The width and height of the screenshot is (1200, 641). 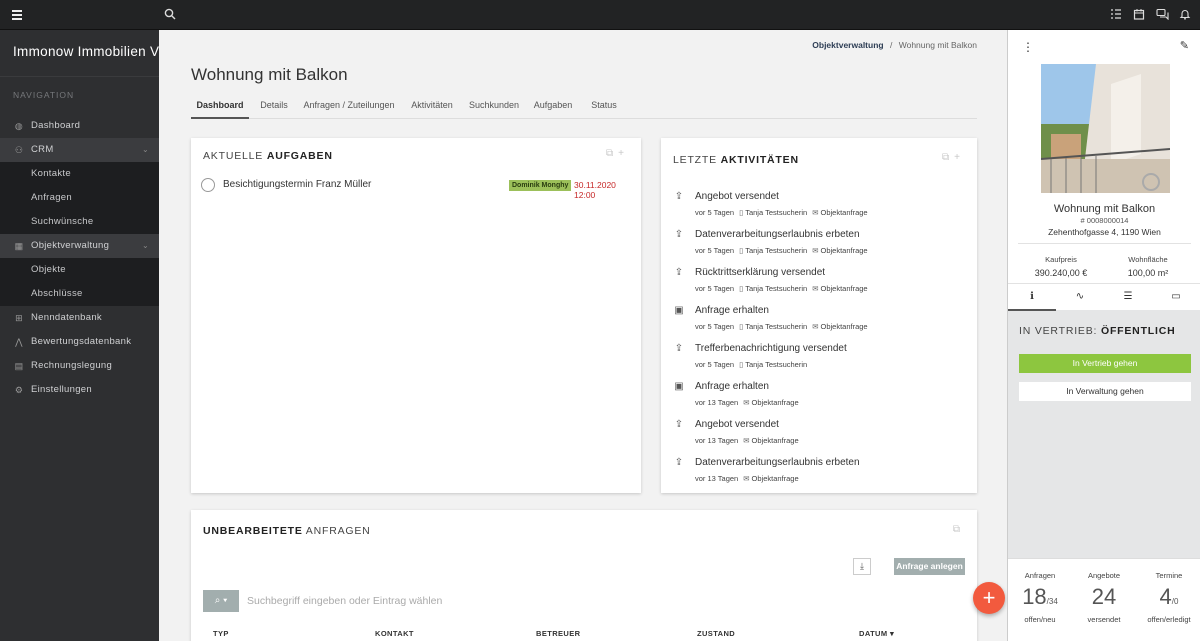 What do you see at coordinates (79, 198) in the screenshot?
I see `sidebar-item-anfragen: Anfragen` at bounding box center [79, 198].